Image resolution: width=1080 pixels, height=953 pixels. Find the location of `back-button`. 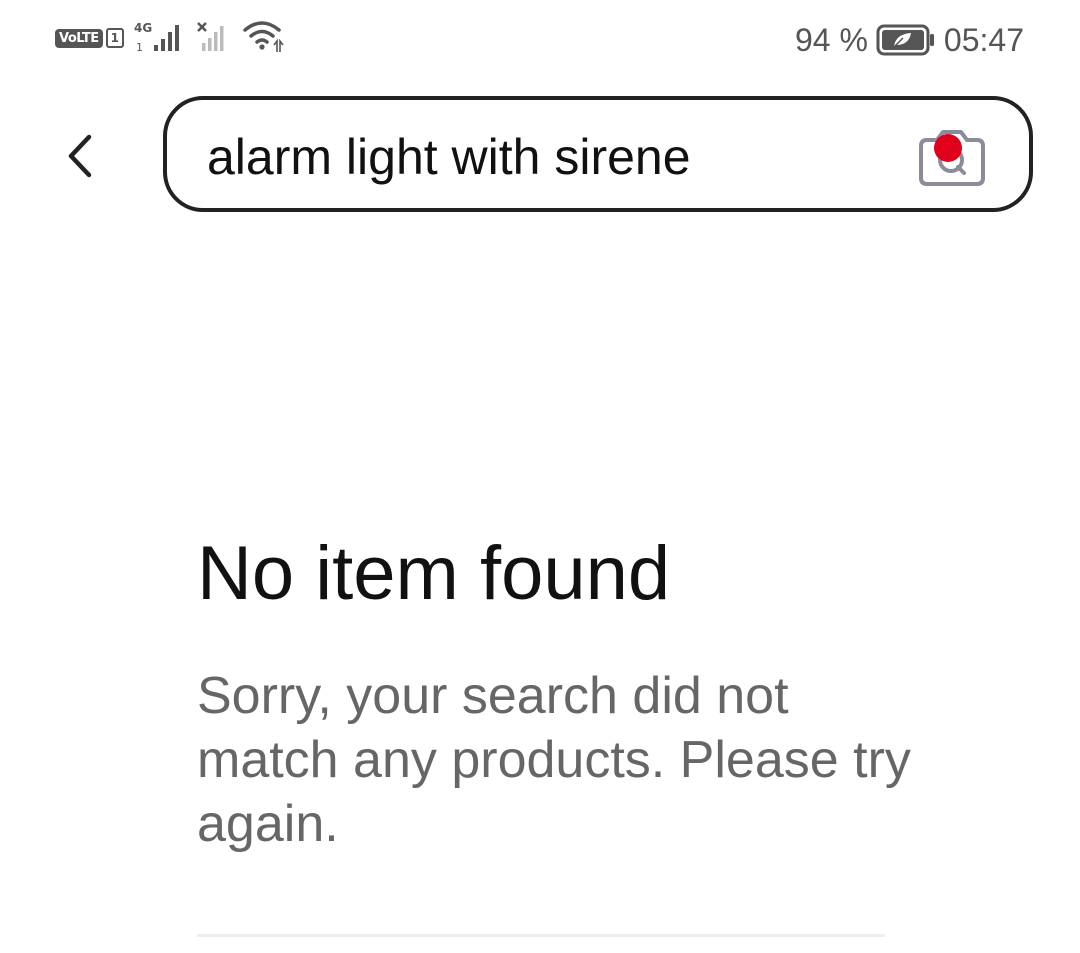

back-button is located at coordinates (80, 156).